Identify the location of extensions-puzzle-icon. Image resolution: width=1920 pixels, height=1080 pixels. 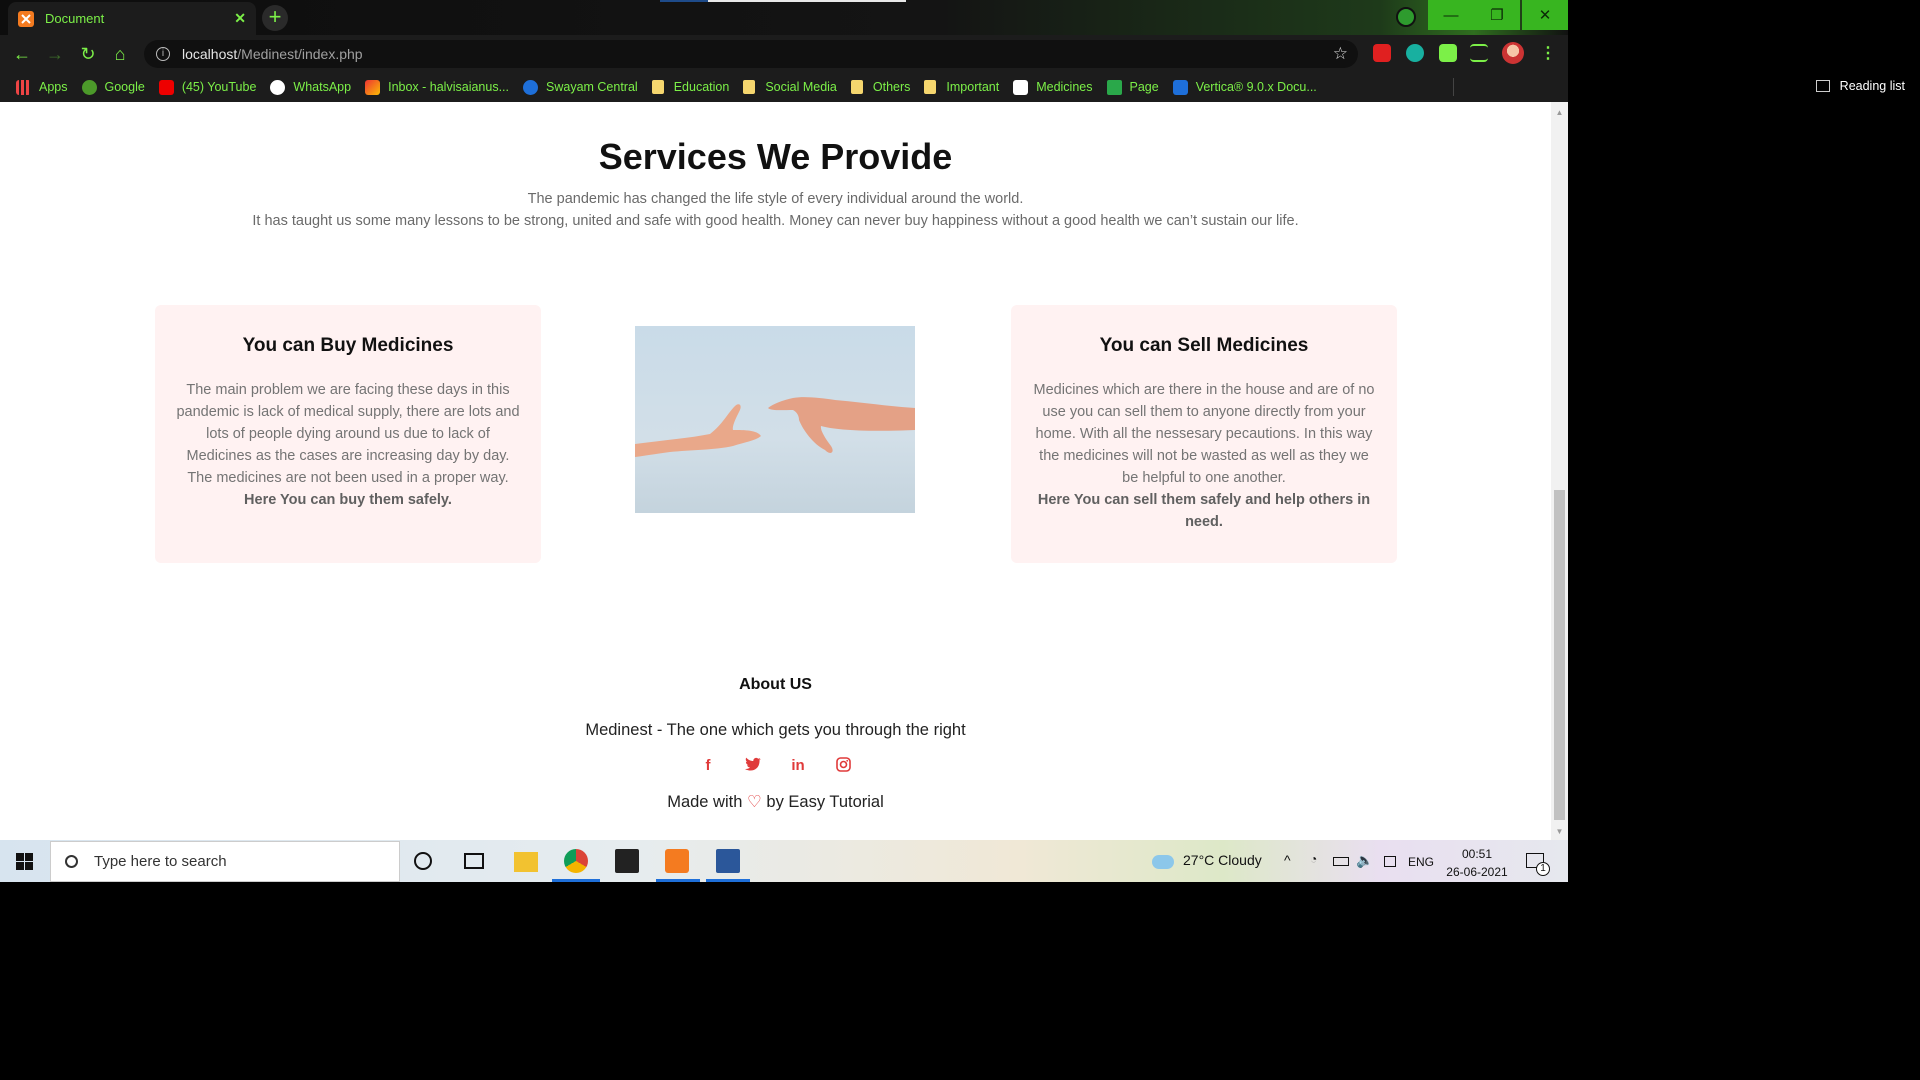
(1448, 53).